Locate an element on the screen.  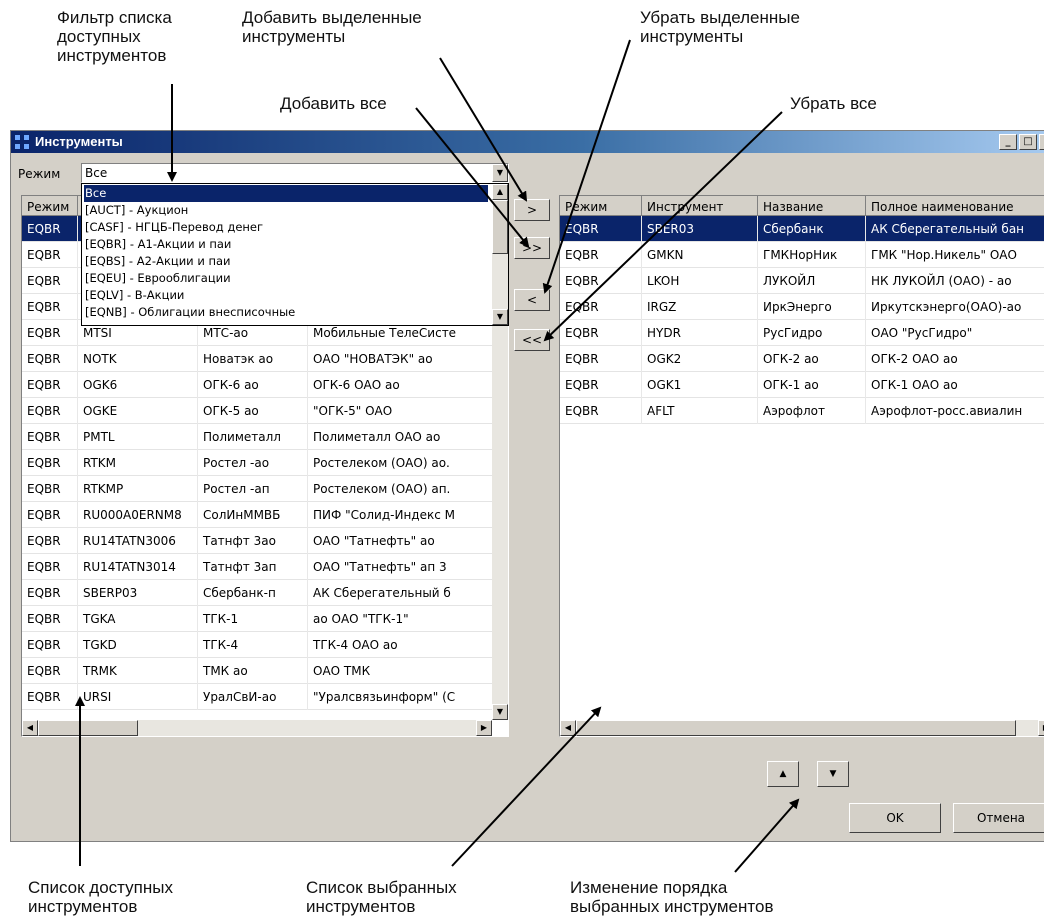
selected-row: EQBR LKOH ЛУКОЙЛ НК ЛУКОЙЛ (ОАО) - ао is located at coordinates (802, 281).